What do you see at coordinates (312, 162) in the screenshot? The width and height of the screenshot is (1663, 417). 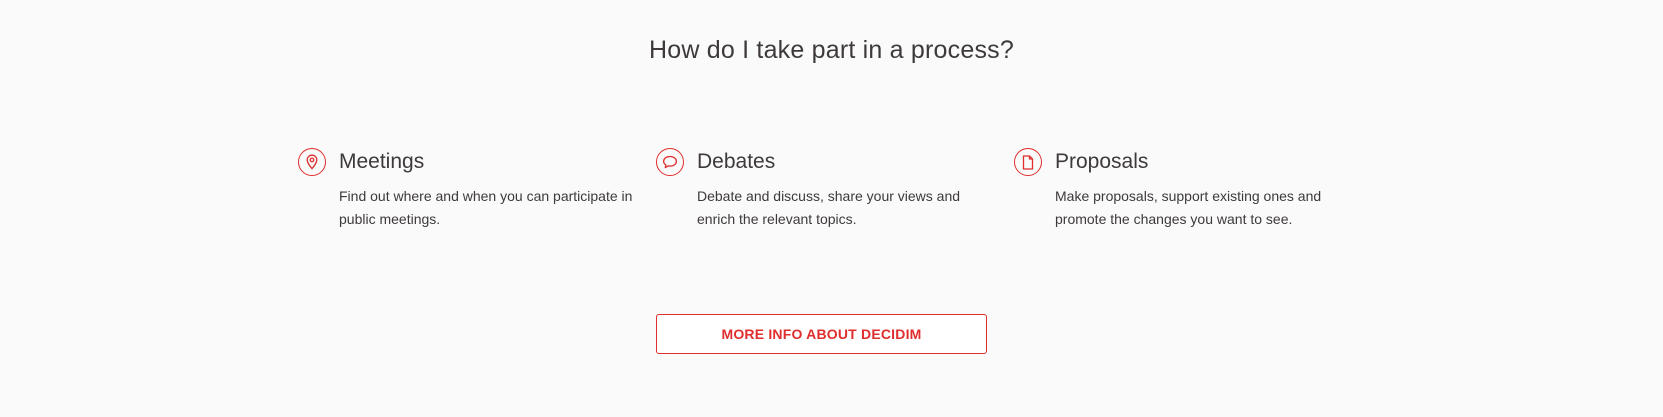 I see `map-pin-icon` at bounding box center [312, 162].